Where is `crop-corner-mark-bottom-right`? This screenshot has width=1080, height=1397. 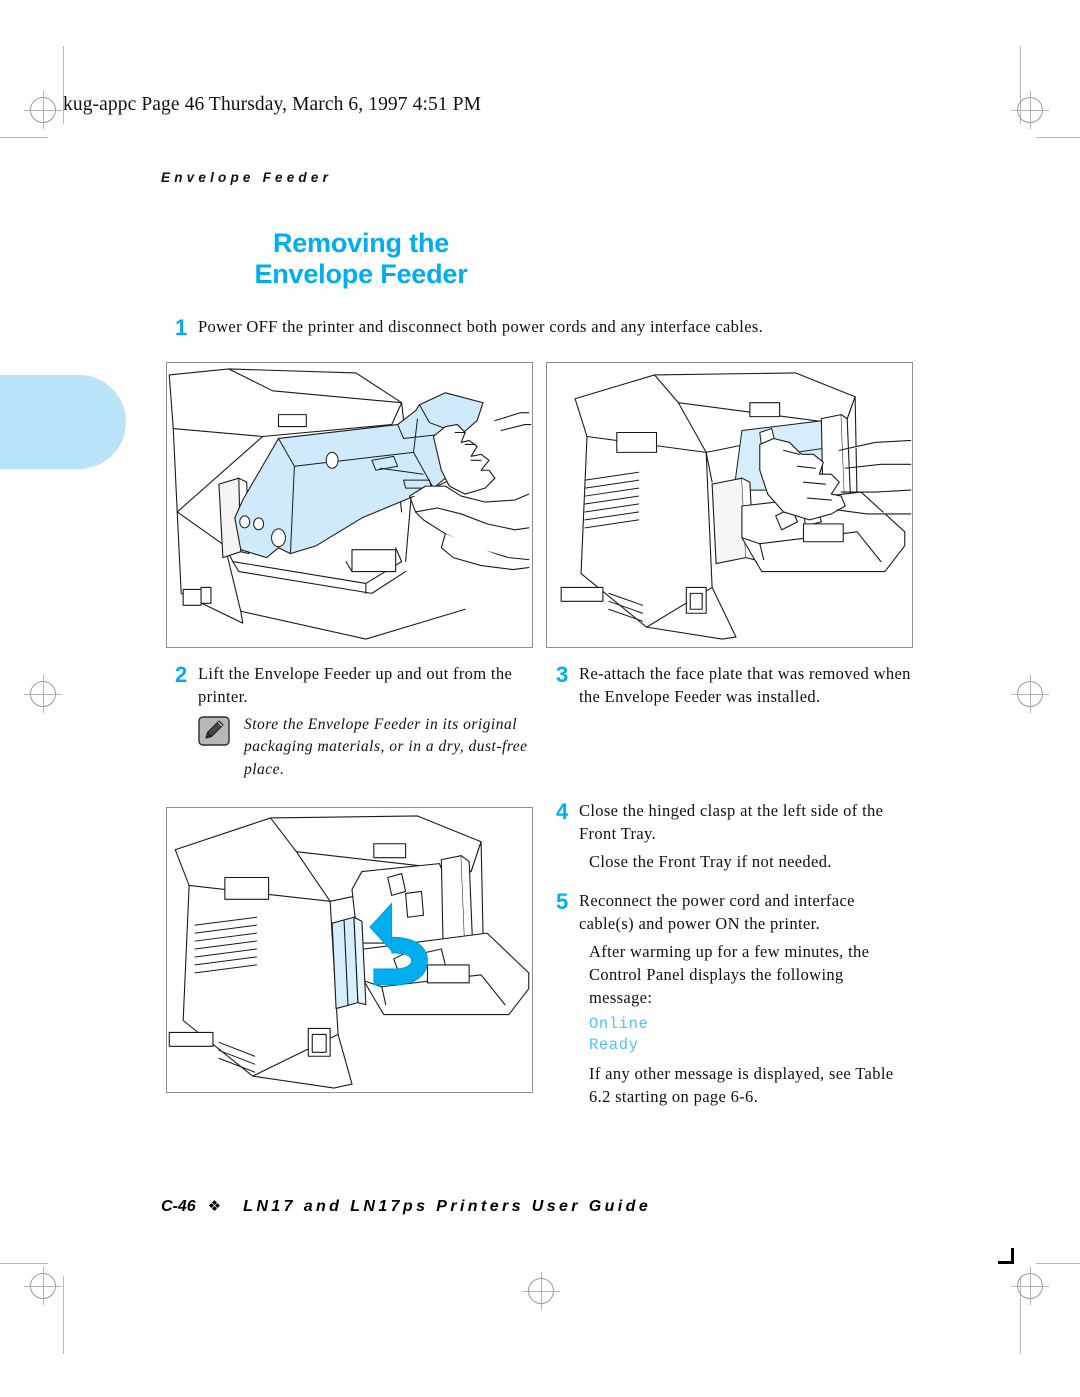 crop-corner-mark-bottom-right is located at coordinates (1006, 1256).